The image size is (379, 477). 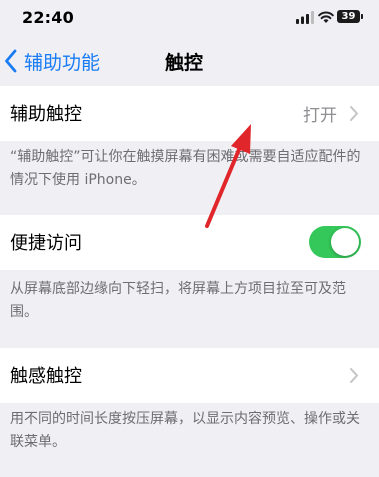 I want to click on wifi-icon, so click(x=326, y=17).